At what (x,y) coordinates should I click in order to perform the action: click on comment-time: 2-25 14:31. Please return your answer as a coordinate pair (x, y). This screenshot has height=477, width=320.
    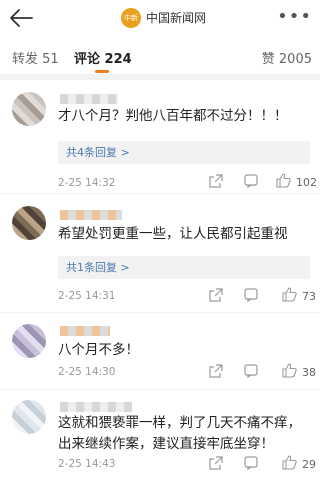
    Looking at the image, I should click on (87, 296).